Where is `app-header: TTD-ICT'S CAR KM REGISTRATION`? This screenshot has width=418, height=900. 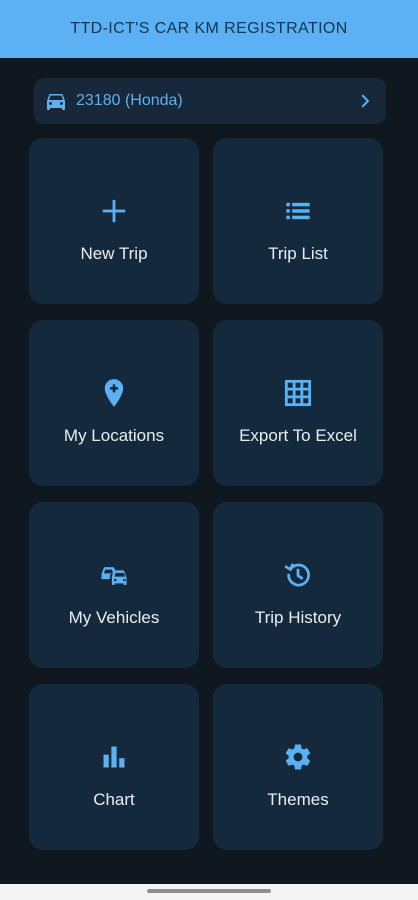 app-header: TTD-ICT'S CAR KM REGISTRATION is located at coordinates (209, 29).